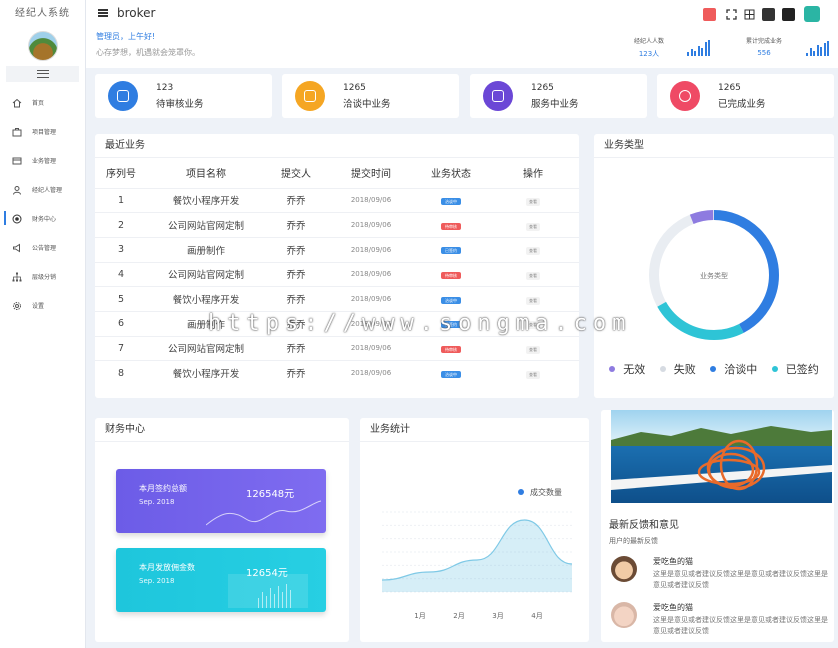 The width and height of the screenshot is (838, 648). I want to click on summary-card-in-service: 1265 服务中业务, so click(558, 96).